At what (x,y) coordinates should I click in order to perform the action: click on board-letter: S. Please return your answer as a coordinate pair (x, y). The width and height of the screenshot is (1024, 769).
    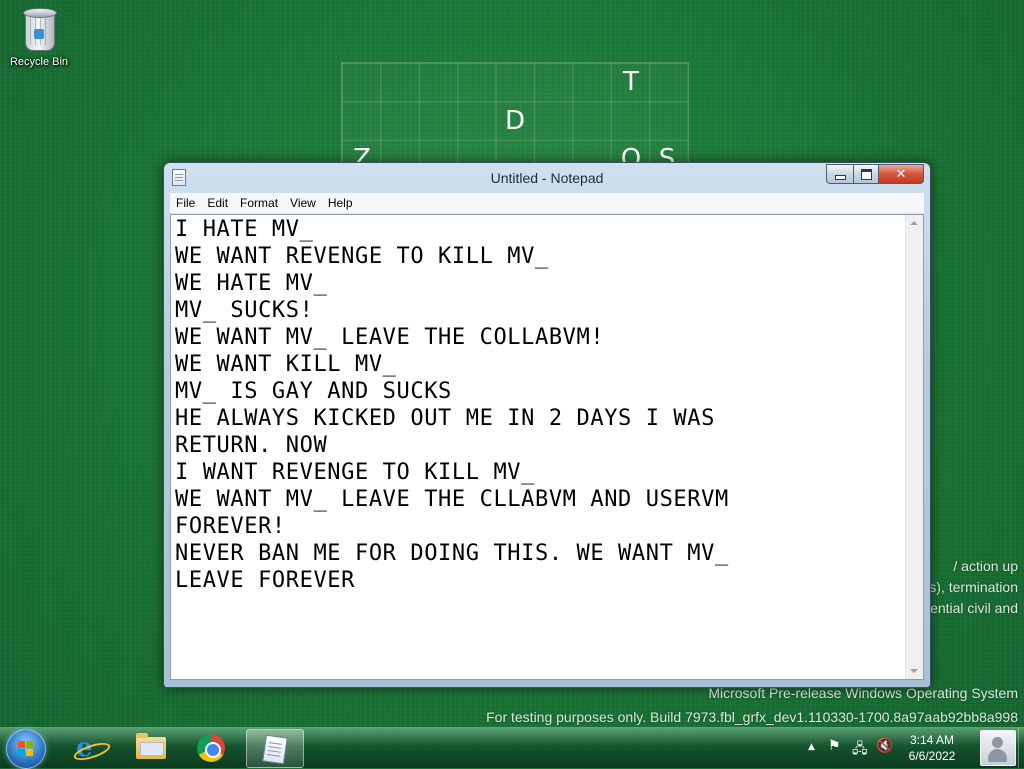
    Looking at the image, I should click on (667, 154).